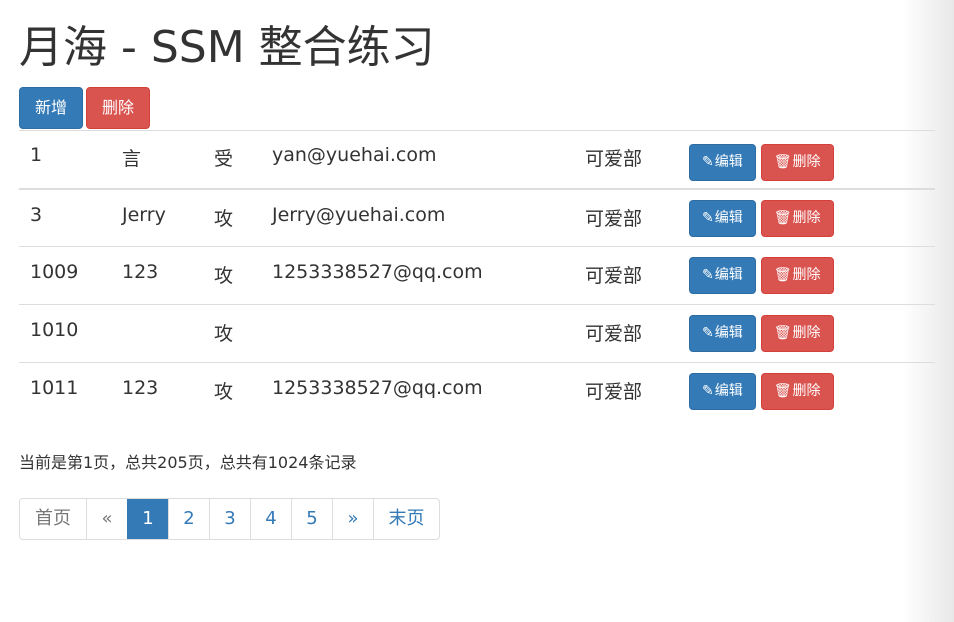  I want to click on table-row: 1 言受 yan@yuehai.com 可爱部 ✎编辑 🗑删除, so click(477, 159).